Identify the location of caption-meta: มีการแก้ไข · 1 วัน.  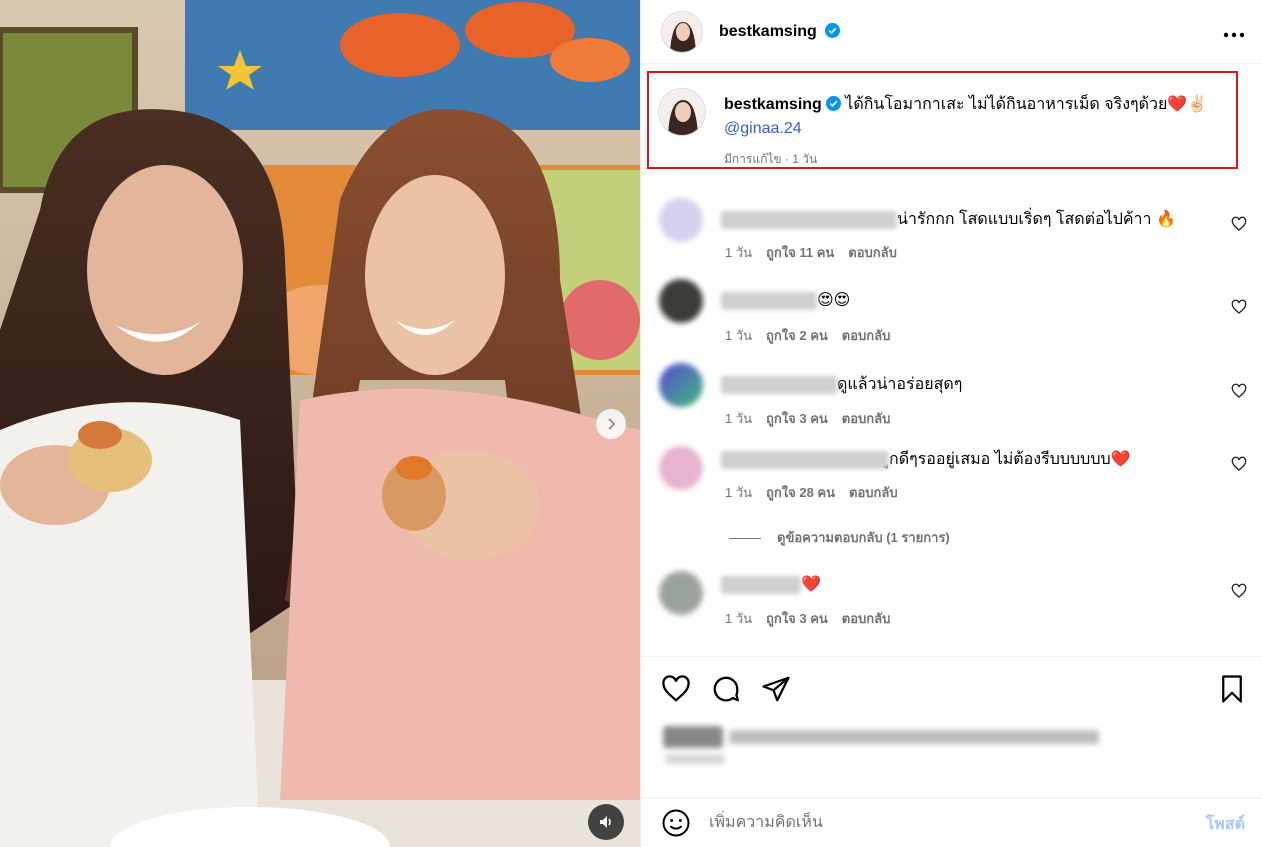
(771, 159).